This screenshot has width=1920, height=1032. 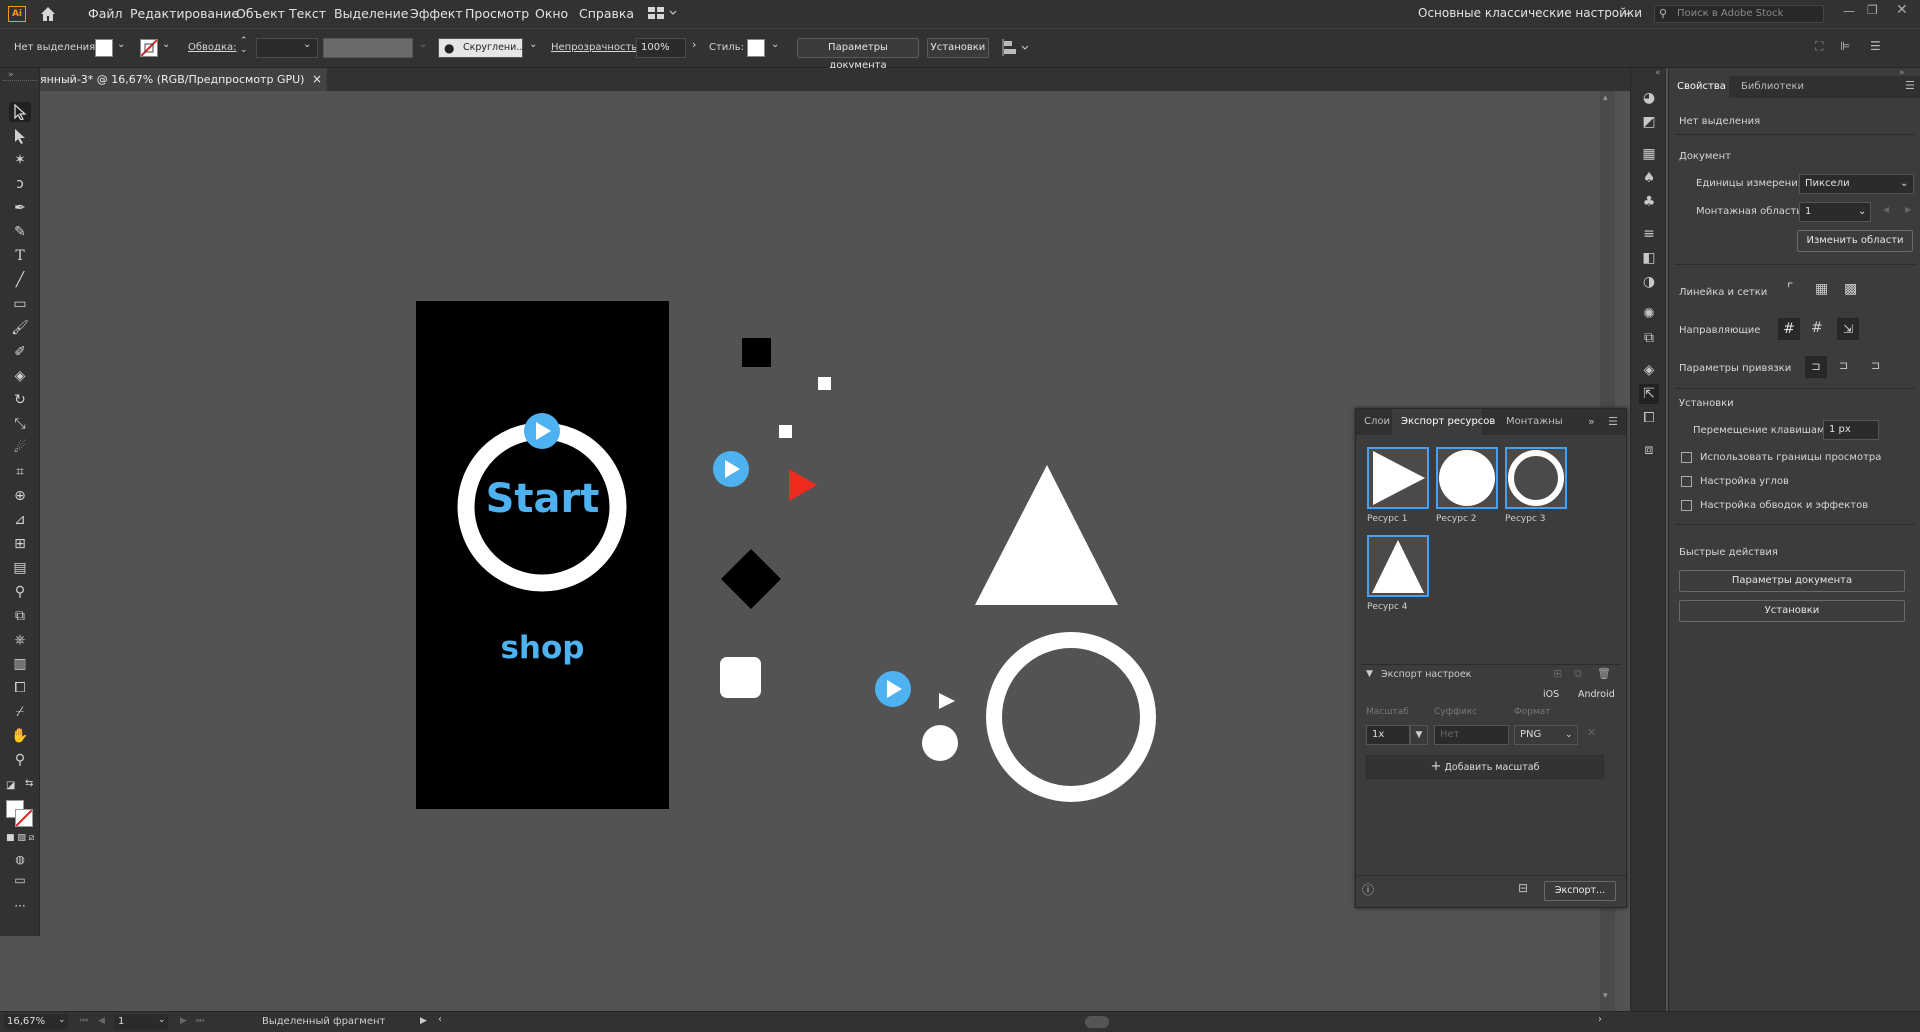 What do you see at coordinates (1856, 184) in the screenshot?
I see `units-dropdown: Пиксели ⌄` at bounding box center [1856, 184].